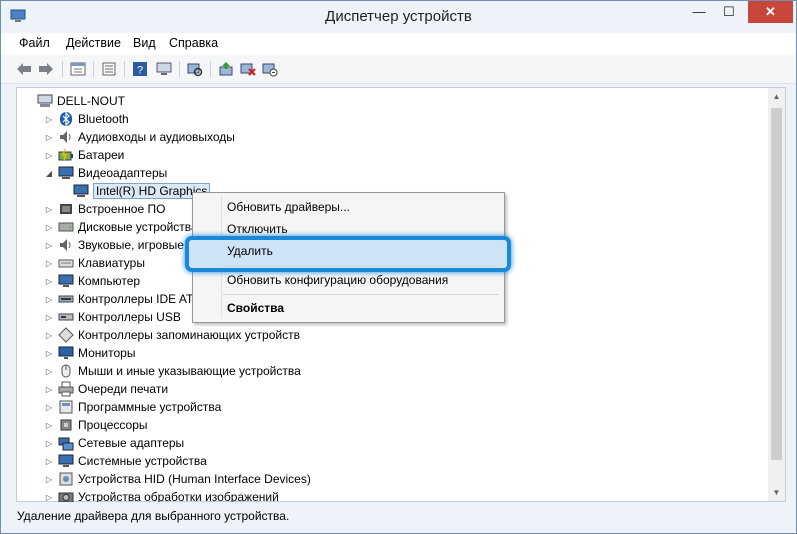 The image size is (797, 534). Describe the element at coordinates (776, 284) in the screenshot. I see `scroll-thumb` at that location.